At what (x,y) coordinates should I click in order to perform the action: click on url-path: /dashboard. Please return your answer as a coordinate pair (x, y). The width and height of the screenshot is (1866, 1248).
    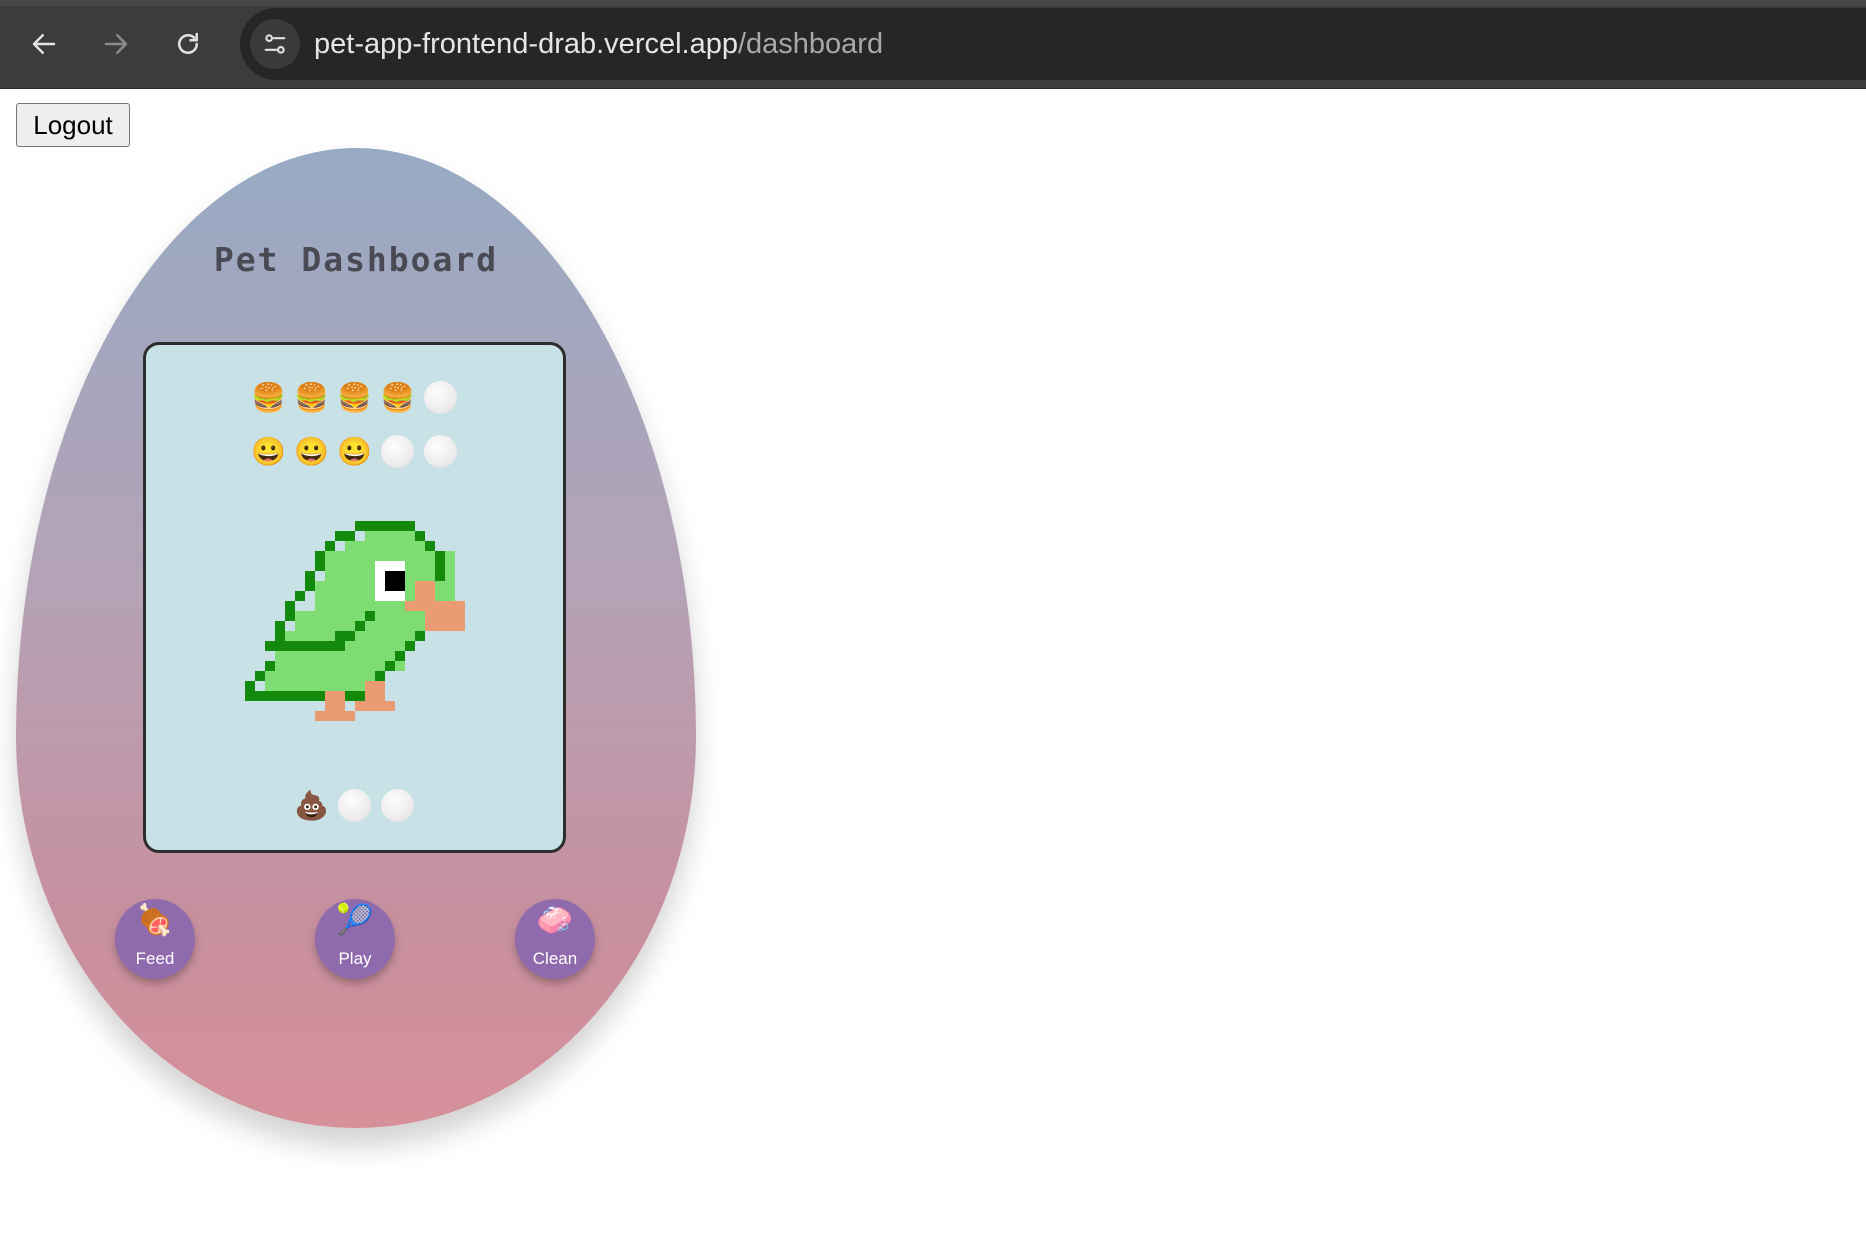
    Looking at the image, I should click on (810, 44).